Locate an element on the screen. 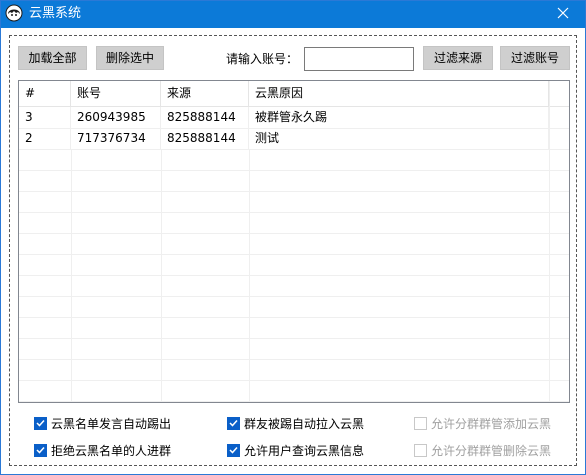 This screenshot has width=586, height=475. close-button is located at coordinates (563, 14).